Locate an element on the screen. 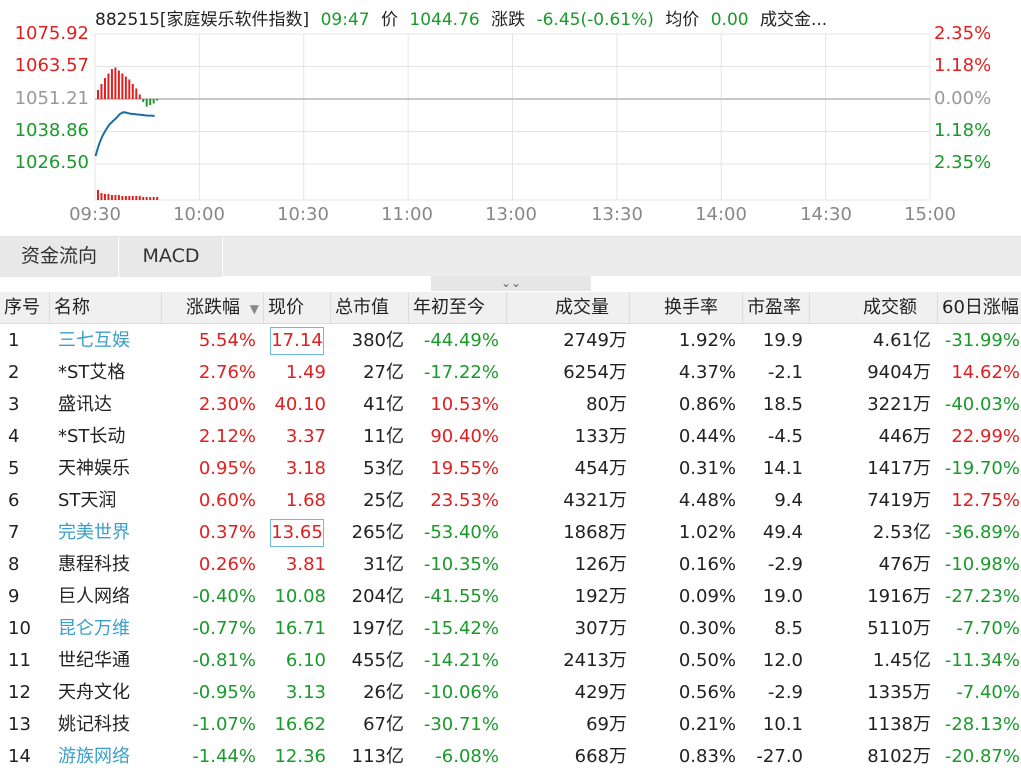 The width and height of the screenshot is (1021, 775). quote-time: 09:47 is located at coordinates (345, 20).